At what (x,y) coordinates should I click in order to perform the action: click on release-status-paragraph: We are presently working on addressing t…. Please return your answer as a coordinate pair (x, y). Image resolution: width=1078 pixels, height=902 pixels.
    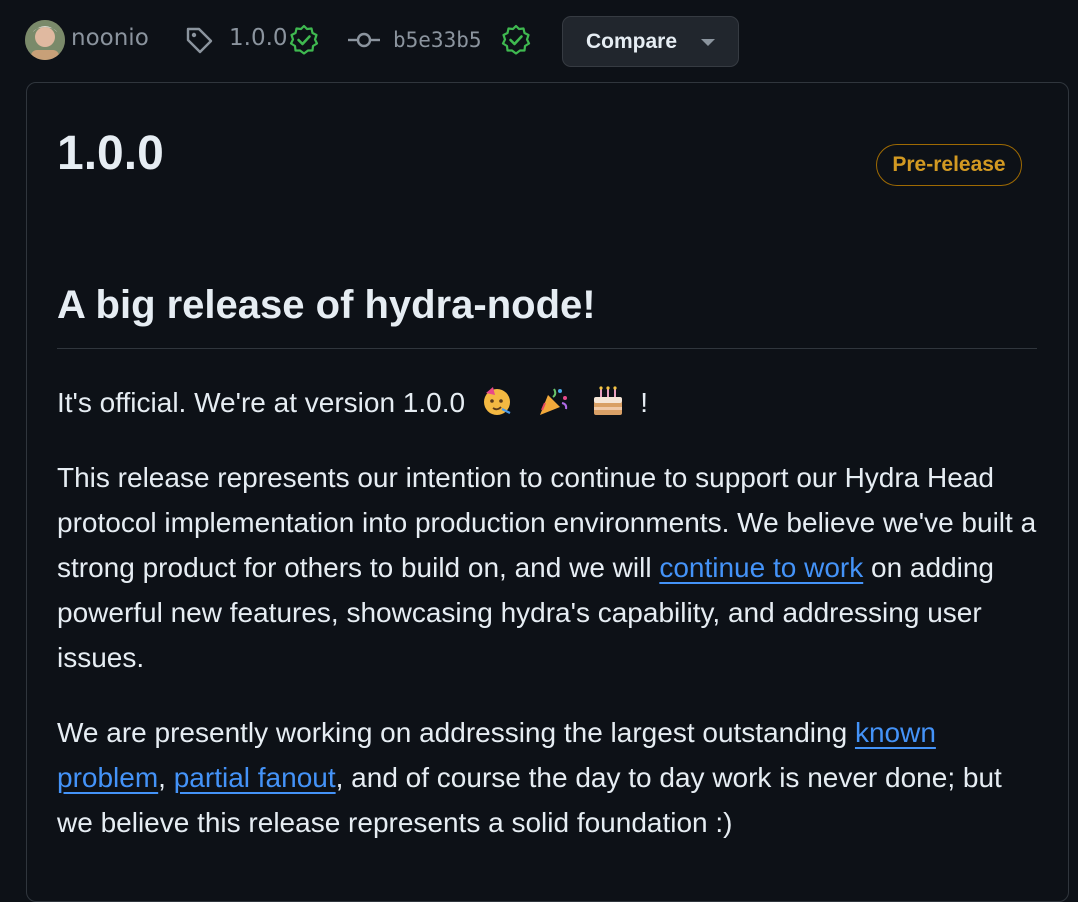
    Looking at the image, I should click on (549, 777).